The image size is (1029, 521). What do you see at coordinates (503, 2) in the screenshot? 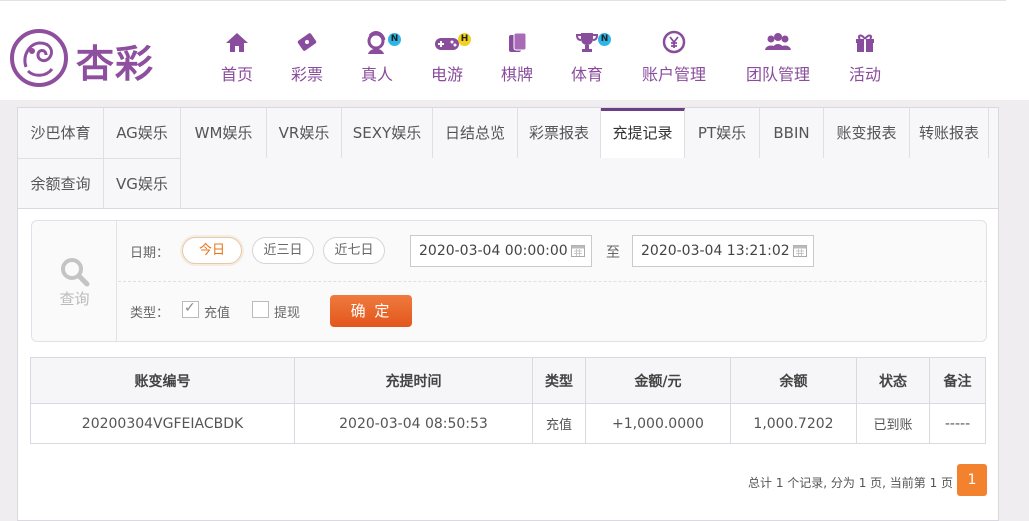
I see `header-divider` at bounding box center [503, 2].